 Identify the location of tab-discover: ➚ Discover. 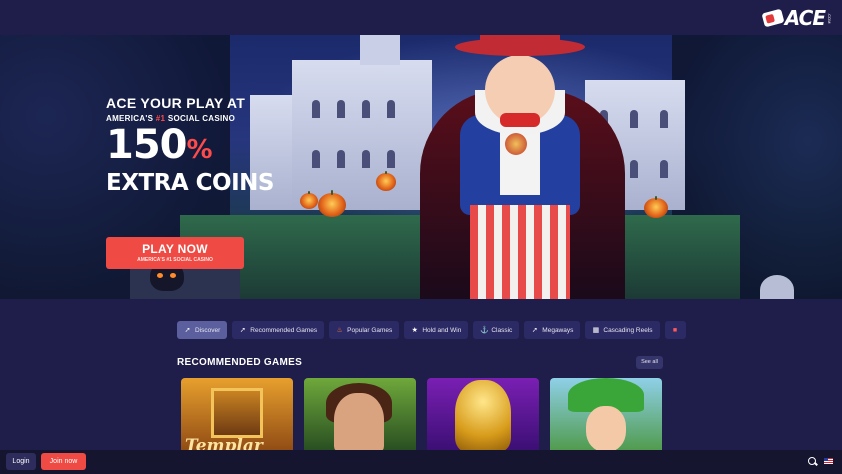
(202, 330).